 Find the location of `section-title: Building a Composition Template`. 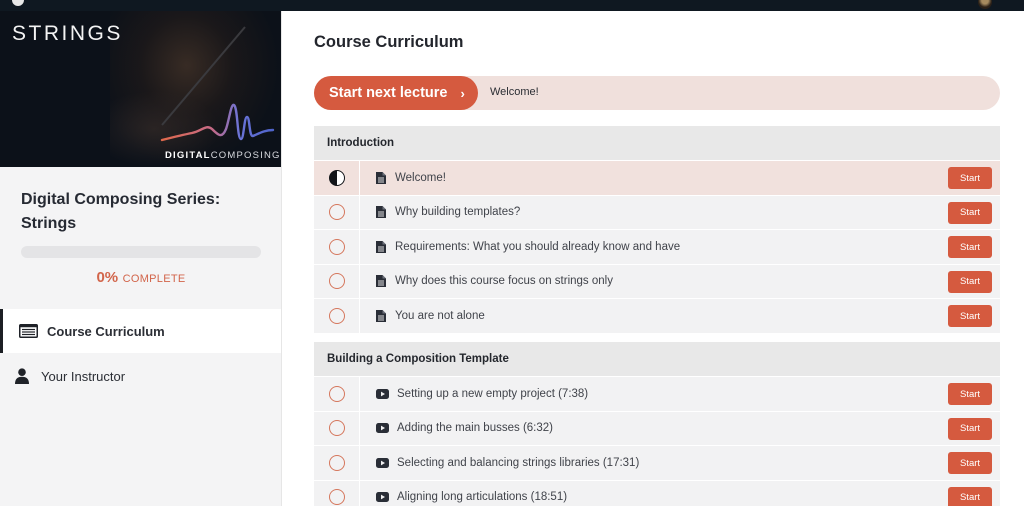

section-title: Building a Composition Template is located at coordinates (657, 359).